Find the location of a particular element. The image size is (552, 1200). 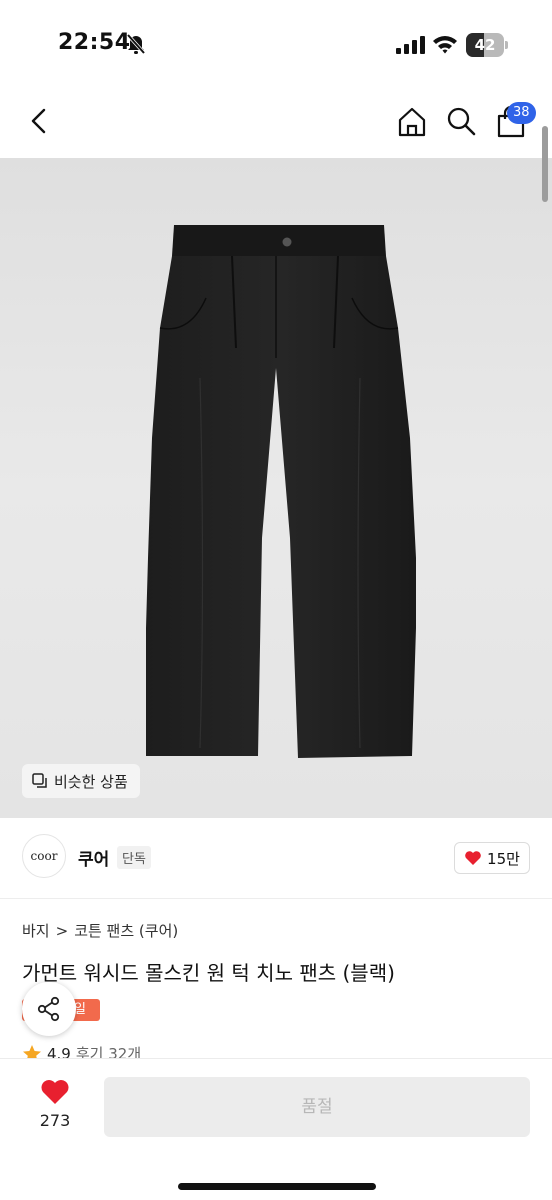

wifi-icon is located at coordinates (445, 45).